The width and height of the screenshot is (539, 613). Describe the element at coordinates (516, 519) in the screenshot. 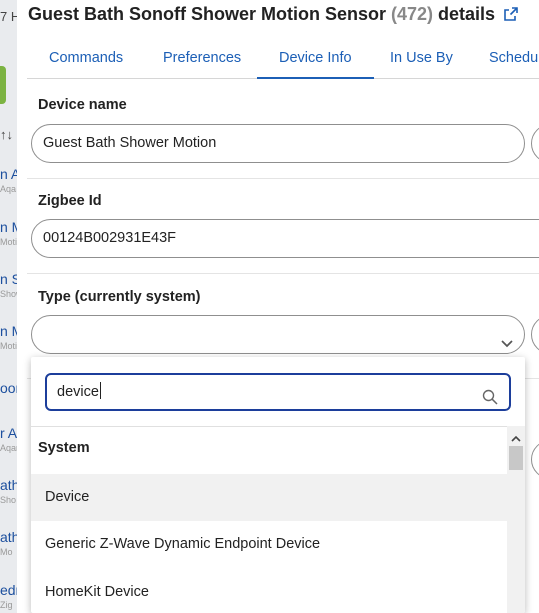

I see `dropdown-scrollbar` at that location.